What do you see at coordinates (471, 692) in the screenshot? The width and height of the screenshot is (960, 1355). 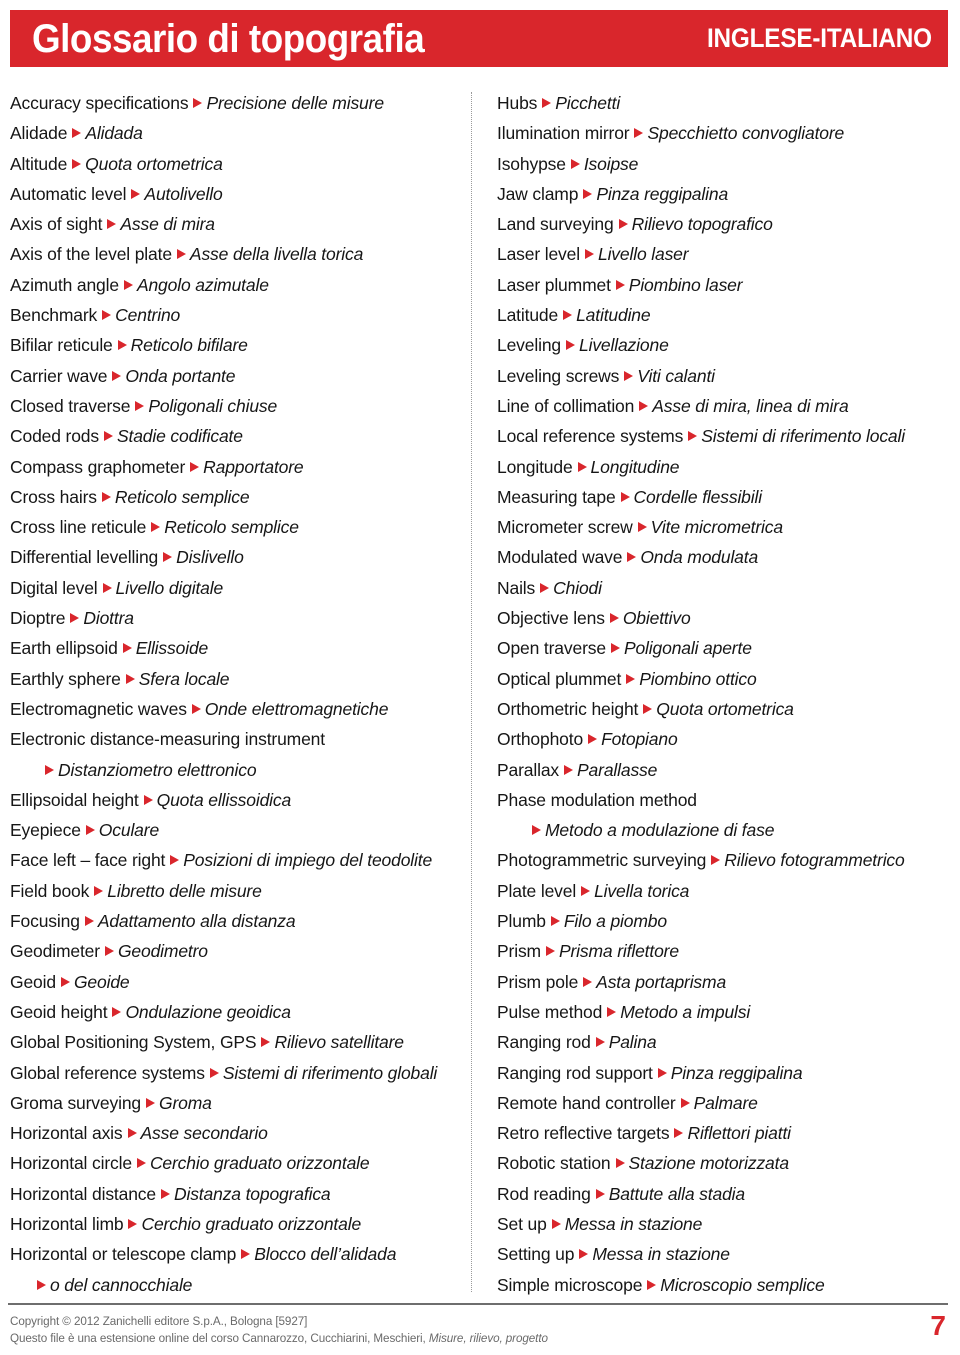 I see `column-divider` at bounding box center [471, 692].